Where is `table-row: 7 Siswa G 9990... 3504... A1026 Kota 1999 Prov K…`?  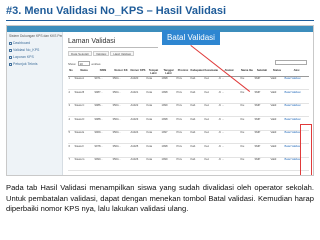 table-row: 7 Siswa G 9990... 3504... A1026 Kota 1999 Prov K… is located at coordinates (188, 164).